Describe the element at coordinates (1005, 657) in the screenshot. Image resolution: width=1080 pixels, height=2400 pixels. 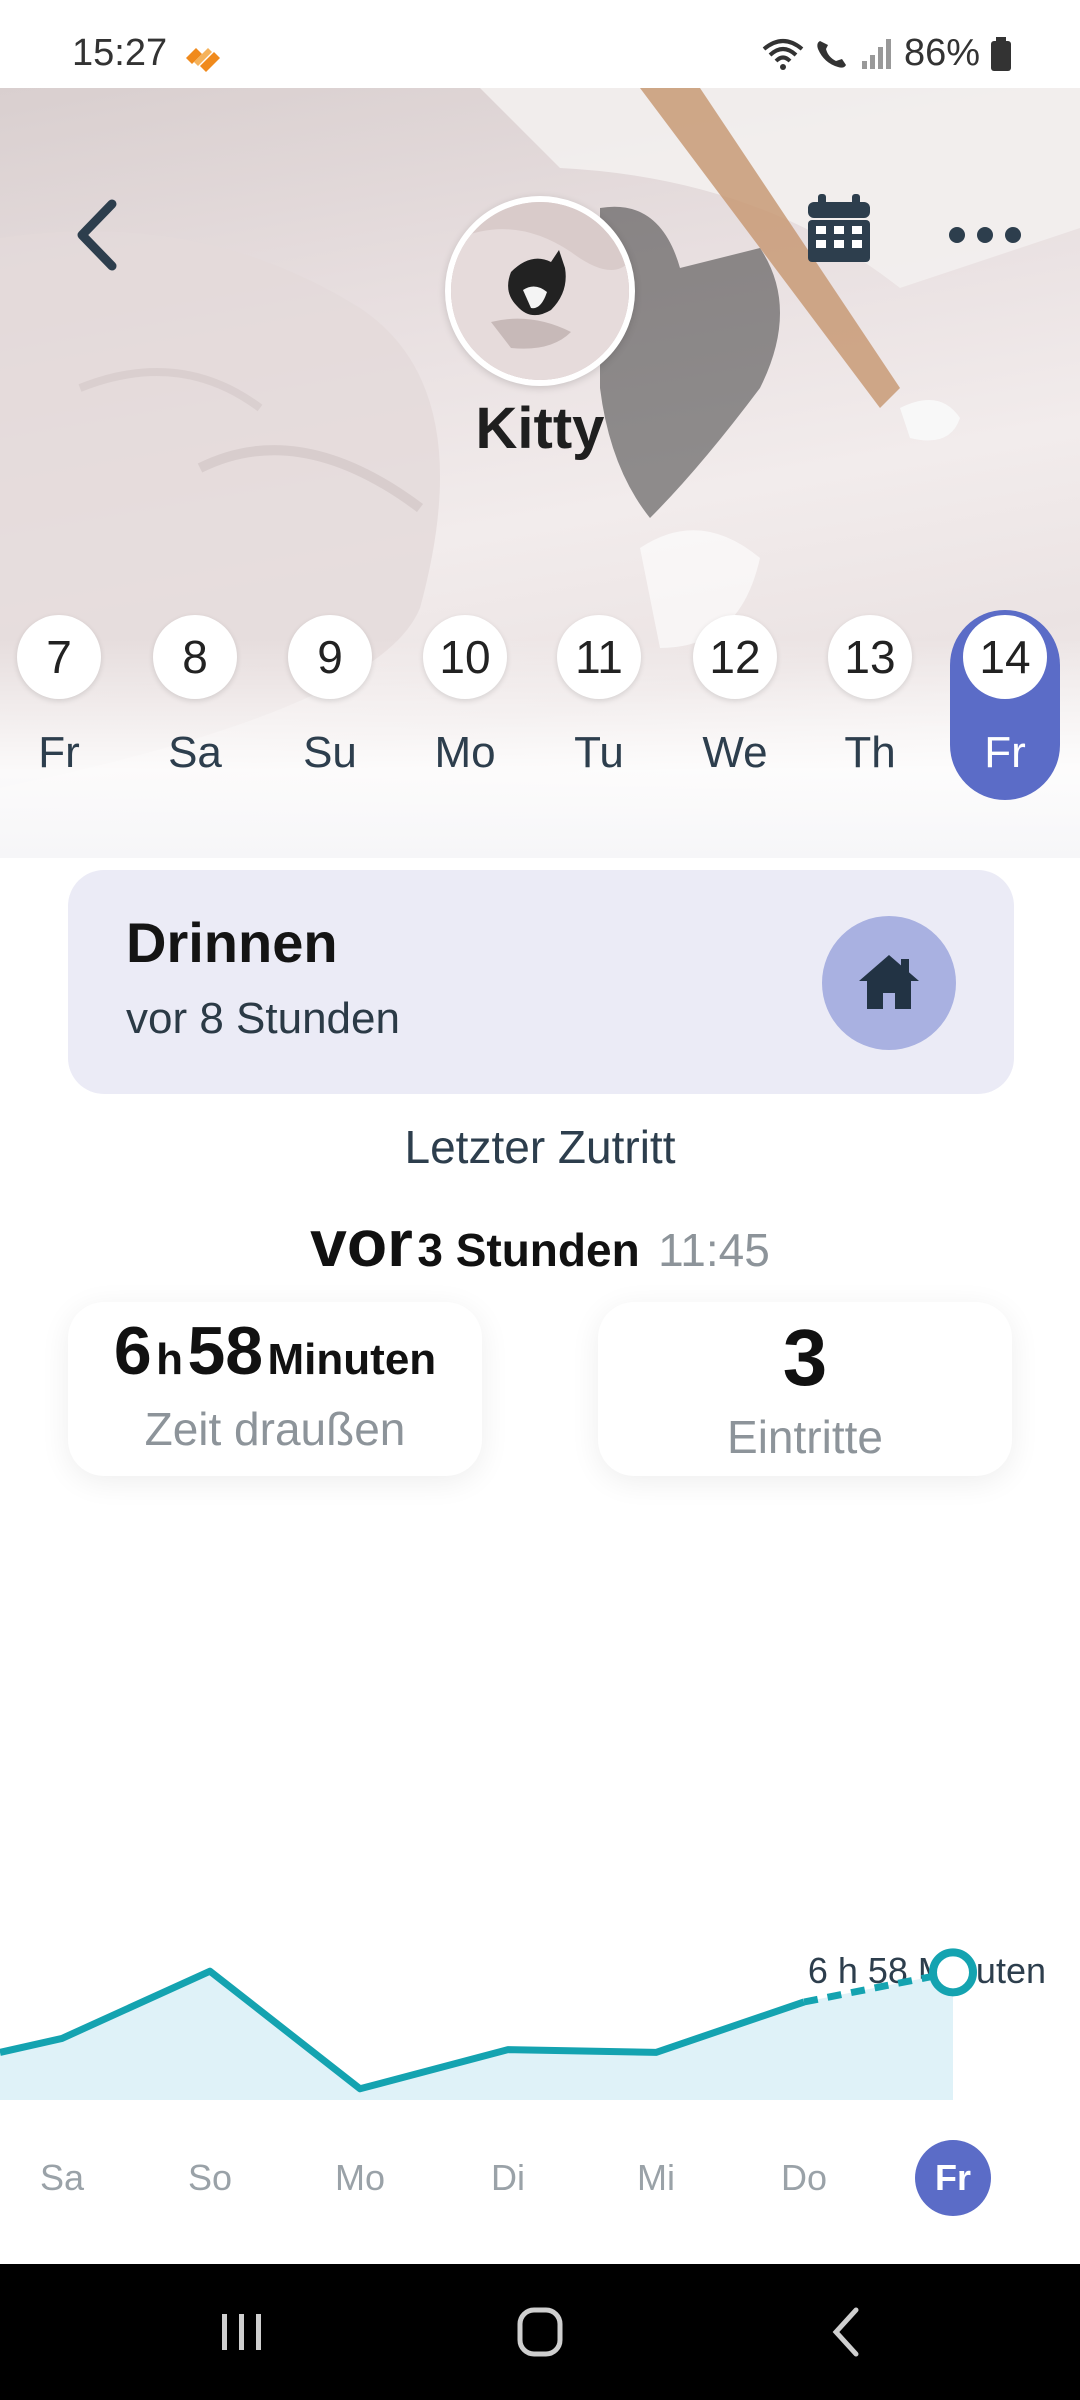
I see `day-number: 14` at that location.